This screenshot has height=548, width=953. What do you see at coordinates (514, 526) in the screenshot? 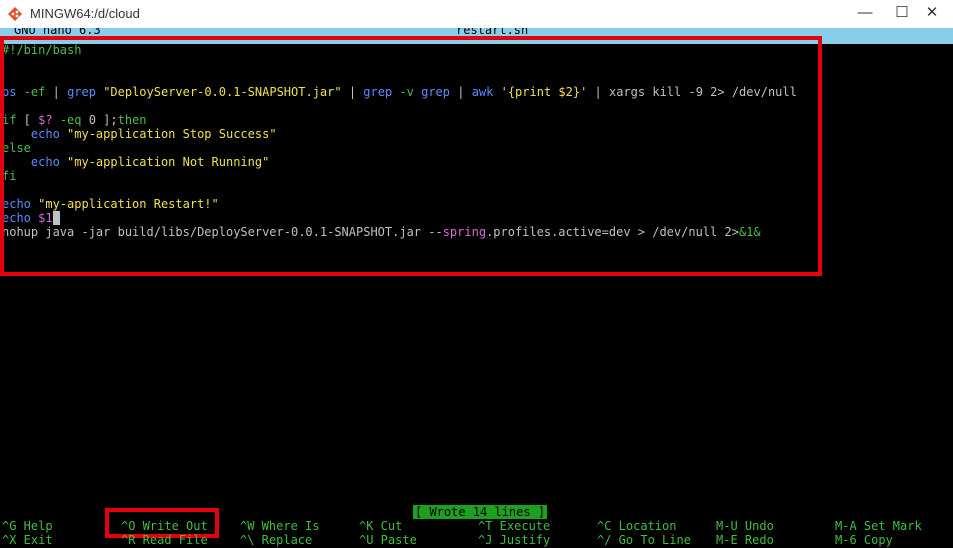
I see `shortcut-execute: ^T Execute` at bounding box center [514, 526].